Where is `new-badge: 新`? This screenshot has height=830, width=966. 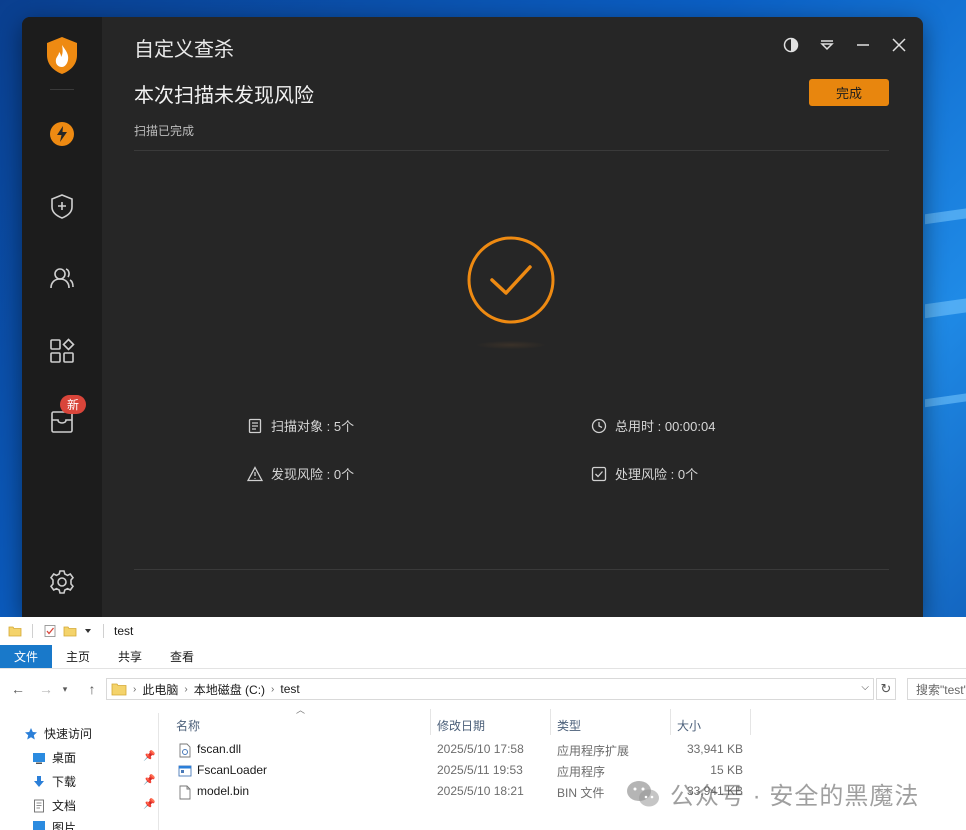
new-badge: 新 is located at coordinates (73, 404).